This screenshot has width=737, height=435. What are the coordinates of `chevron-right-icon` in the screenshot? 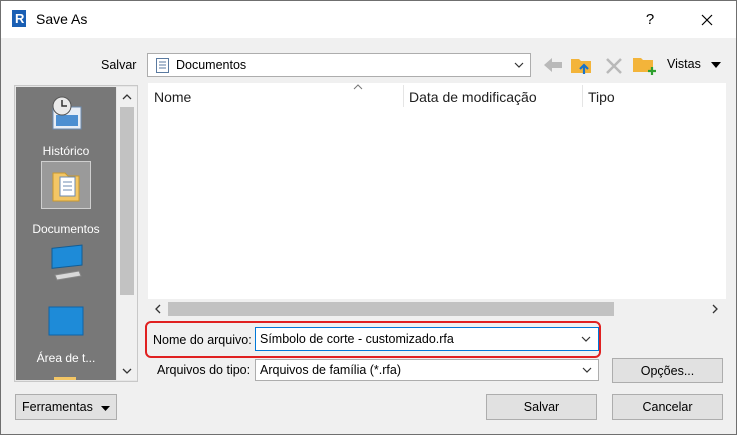 It's located at (715, 309).